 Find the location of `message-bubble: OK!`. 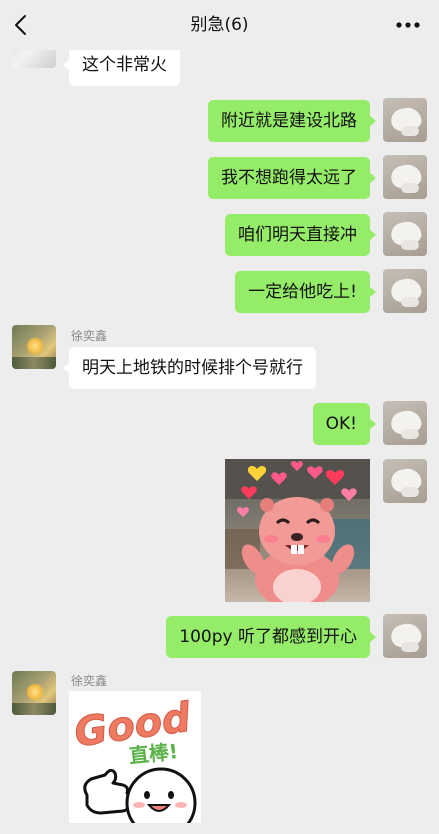

message-bubble: OK! is located at coordinates (344, 424).